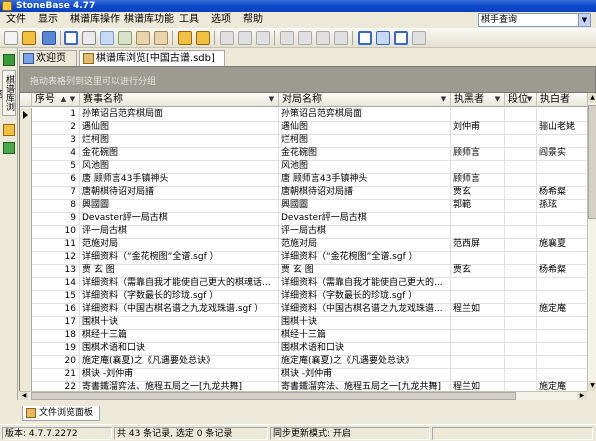 Image resolution: width=596 pixels, height=441 pixels. Describe the element at coordinates (179, 115) in the screenshot. I see `cell-event: 孙策诏吕范弈棋局面` at that location.